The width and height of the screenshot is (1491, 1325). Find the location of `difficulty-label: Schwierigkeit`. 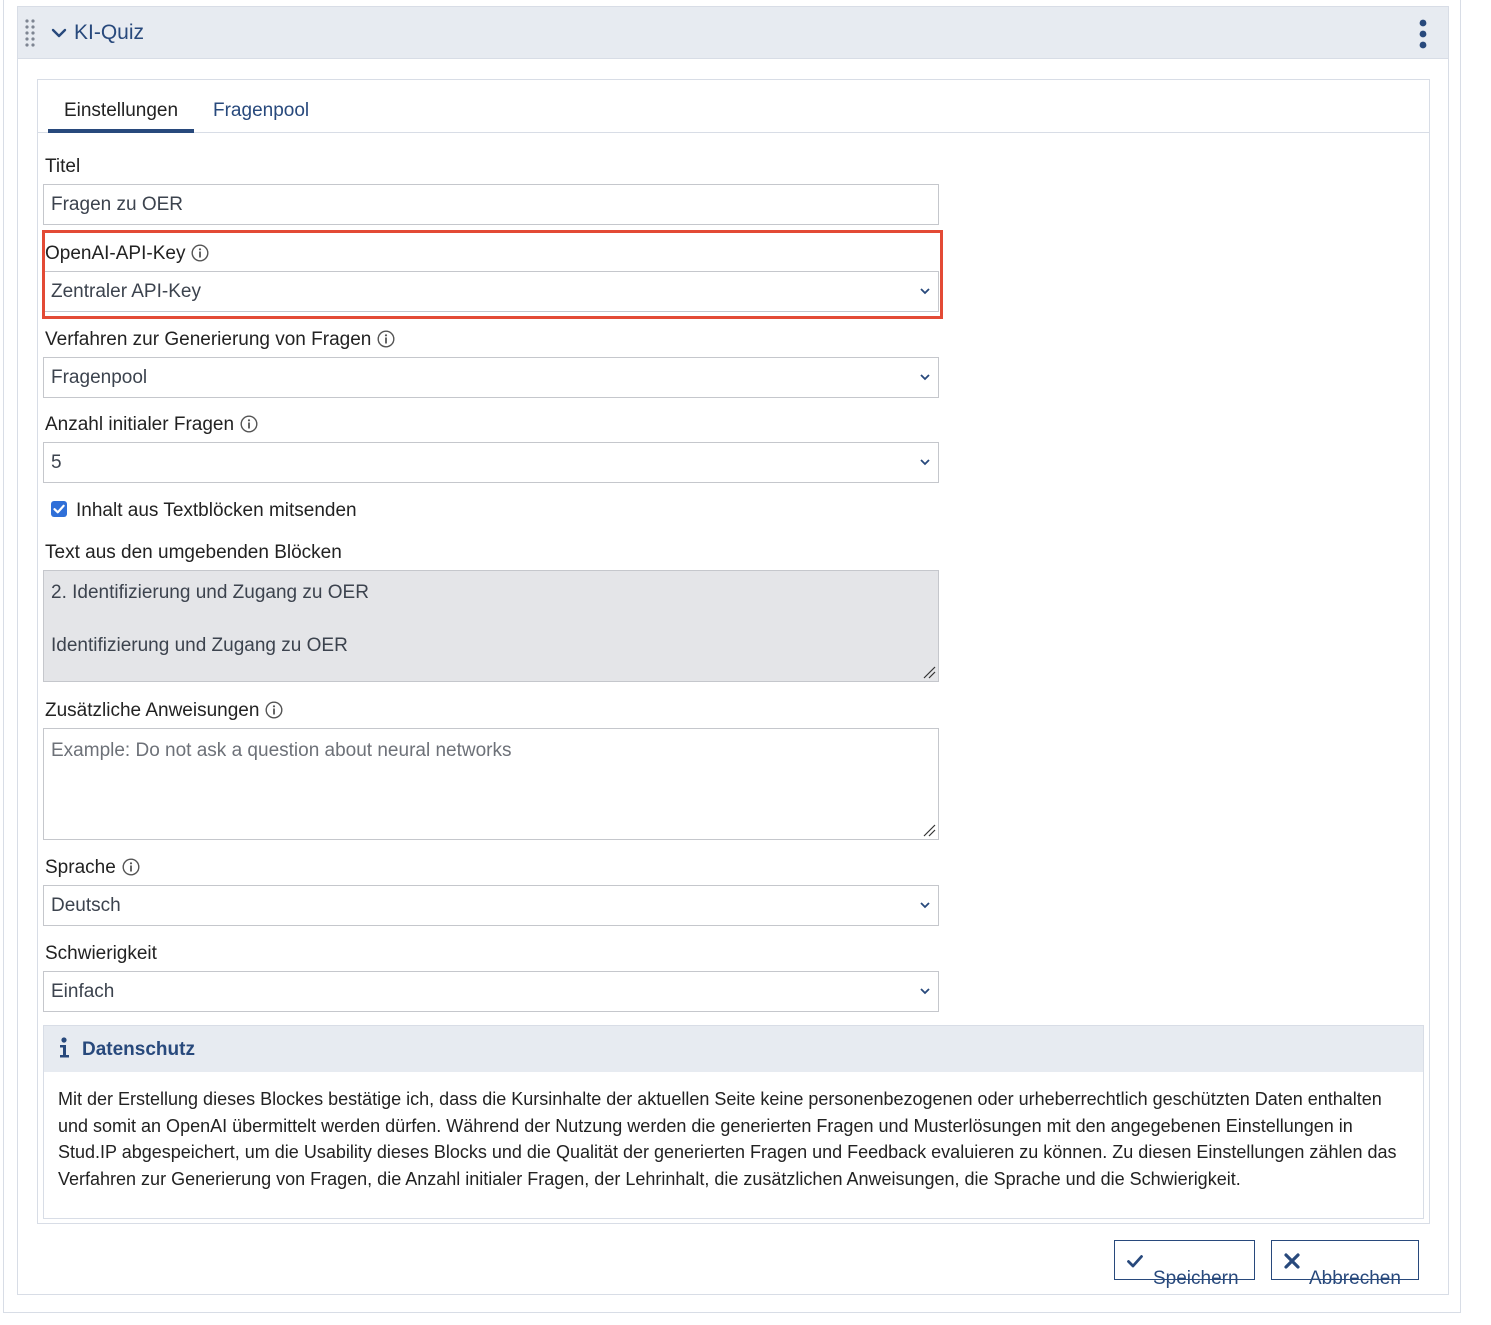

difficulty-label: Schwierigkeit is located at coordinates (101, 953).